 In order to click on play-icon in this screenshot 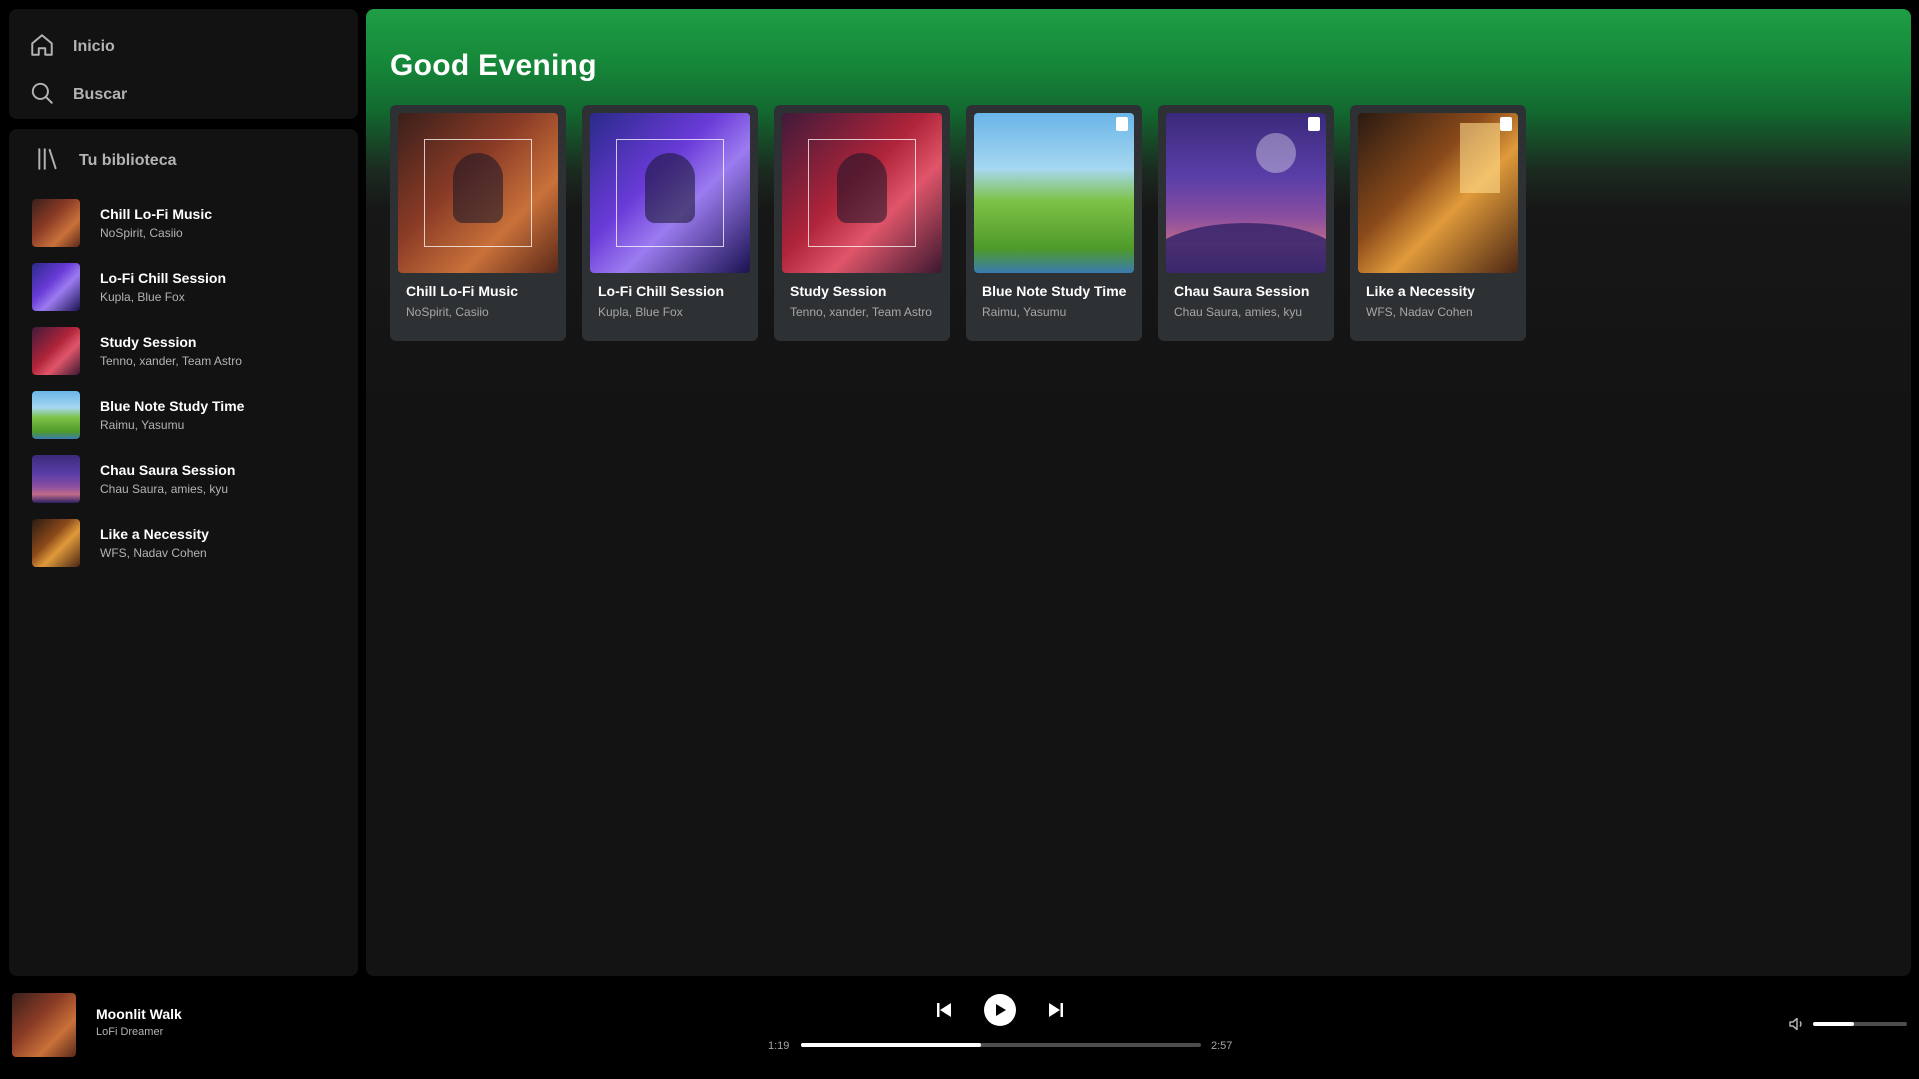, I will do `click(1001, 1010)`.